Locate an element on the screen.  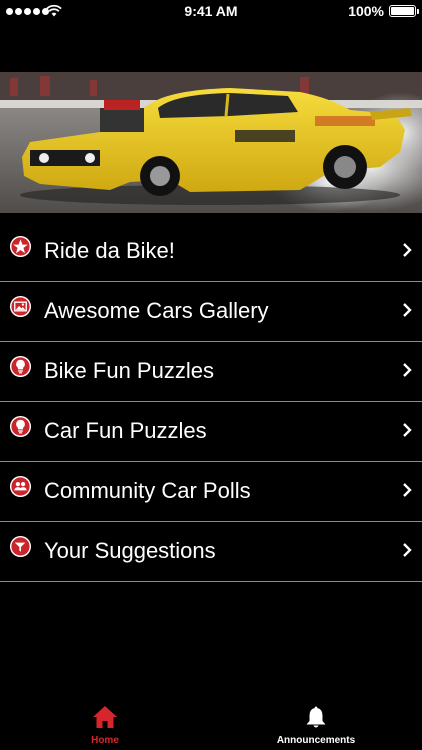
menu-item-your-suggestions: Your Suggestions is located at coordinates (211, 552).